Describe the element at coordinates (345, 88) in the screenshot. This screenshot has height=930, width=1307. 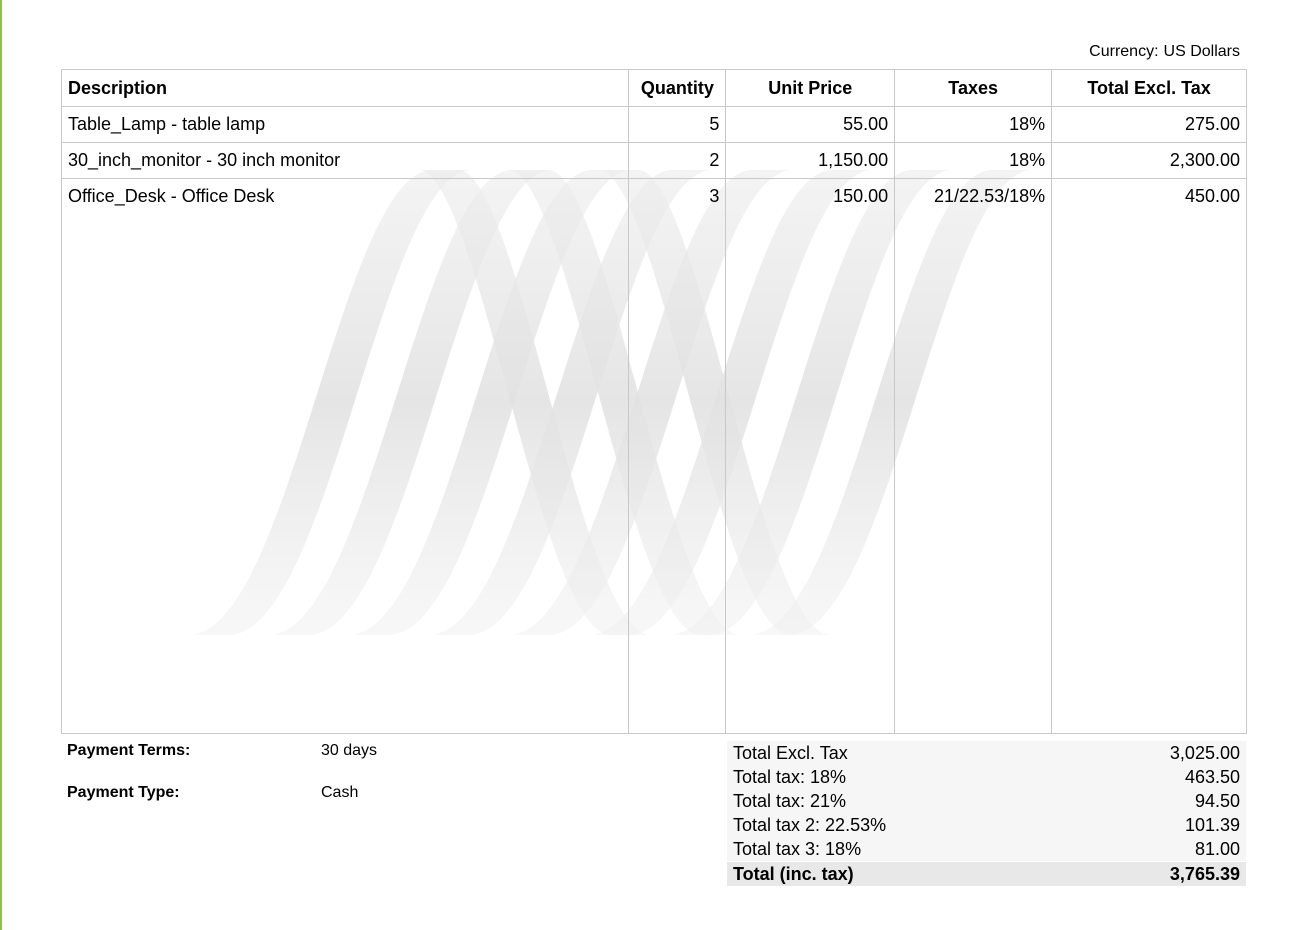
I see `column-header-description: Description` at that location.